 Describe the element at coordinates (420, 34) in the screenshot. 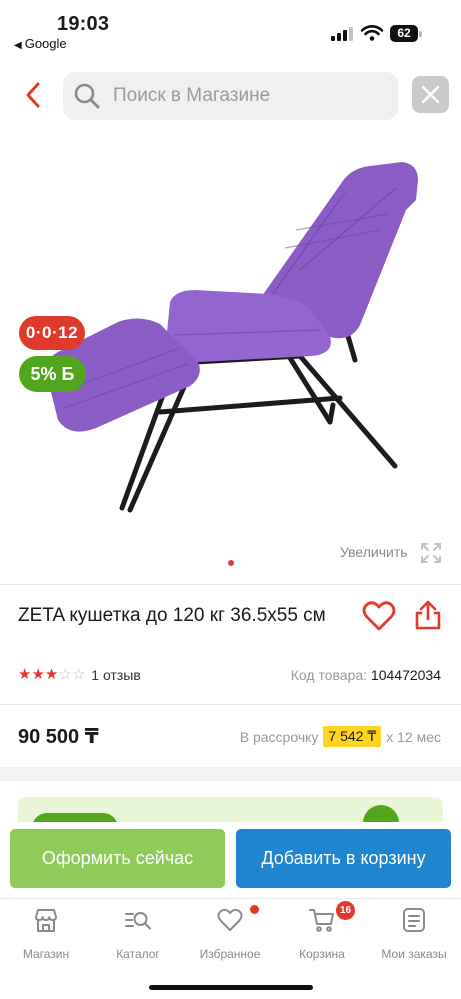

I see `battery-tip` at that location.